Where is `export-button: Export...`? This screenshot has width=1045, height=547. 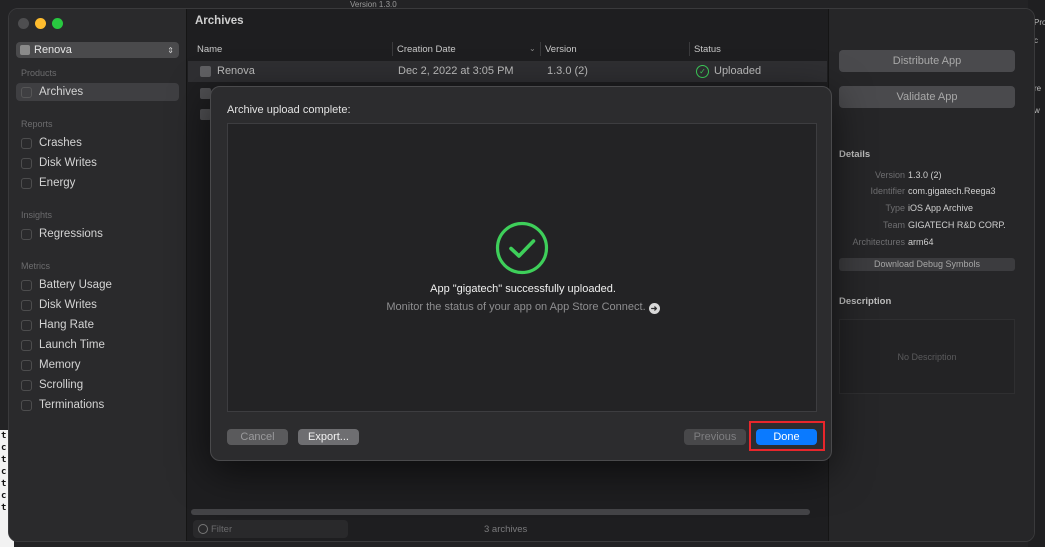
export-button: Export... is located at coordinates (328, 437).